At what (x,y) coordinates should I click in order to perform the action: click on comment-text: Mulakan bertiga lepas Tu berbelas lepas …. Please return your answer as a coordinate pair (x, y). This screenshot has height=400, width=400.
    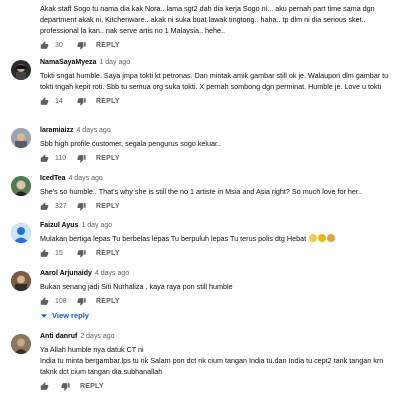
    Looking at the image, I should click on (217, 238).